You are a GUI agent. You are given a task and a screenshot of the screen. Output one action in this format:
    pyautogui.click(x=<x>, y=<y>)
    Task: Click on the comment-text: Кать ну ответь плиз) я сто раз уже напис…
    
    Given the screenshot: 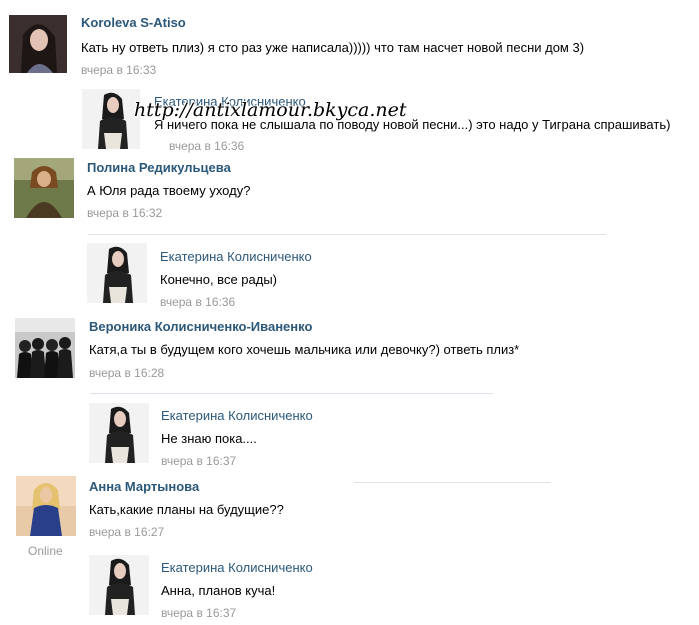 What is the action you would take?
    pyautogui.click(x=333, y=47)
    